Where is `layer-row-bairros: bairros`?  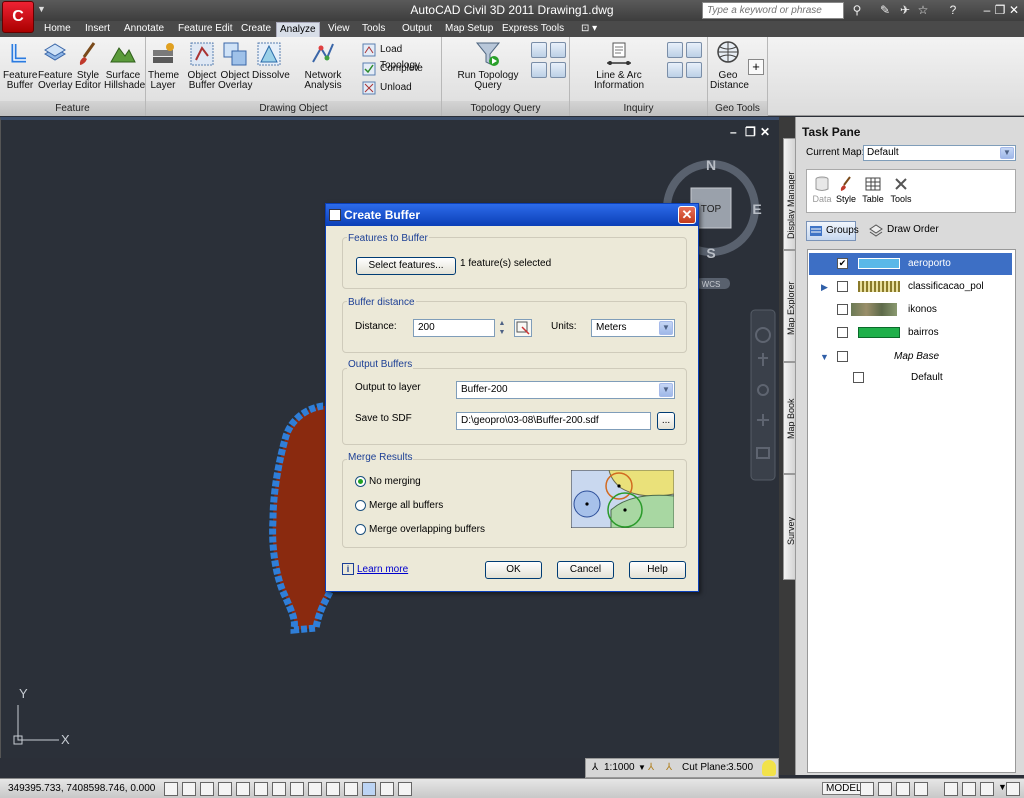
layer-row-bairros: bairros is located at coordinates (910, 333).